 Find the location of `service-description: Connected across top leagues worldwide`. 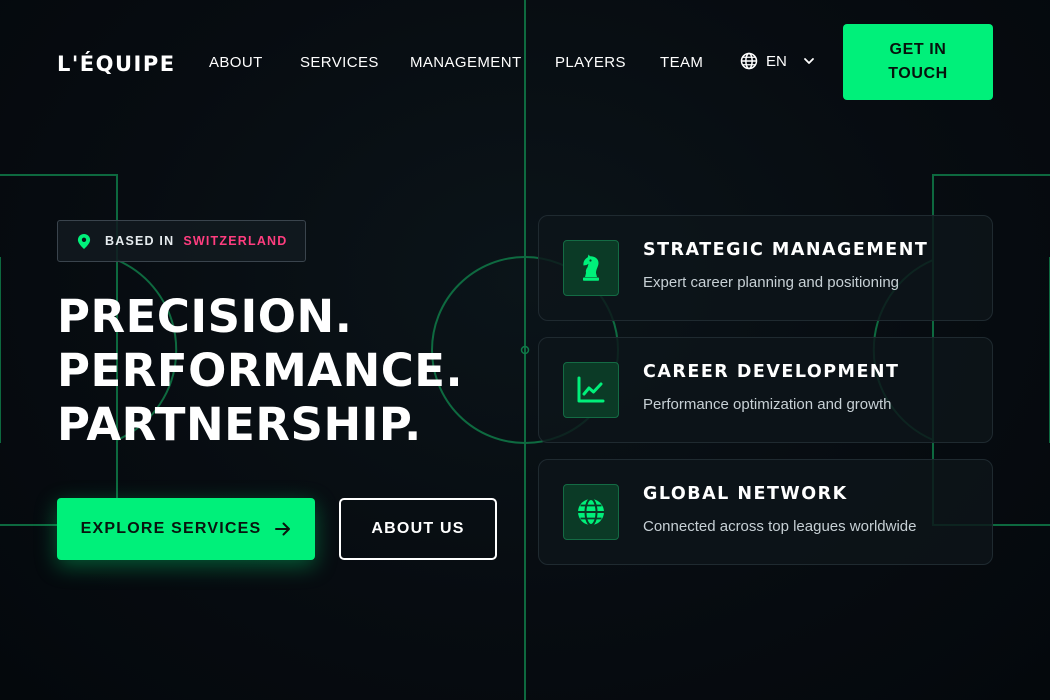

service-description: Connected across top leagues worldwide is located at coordinates (780, 526).